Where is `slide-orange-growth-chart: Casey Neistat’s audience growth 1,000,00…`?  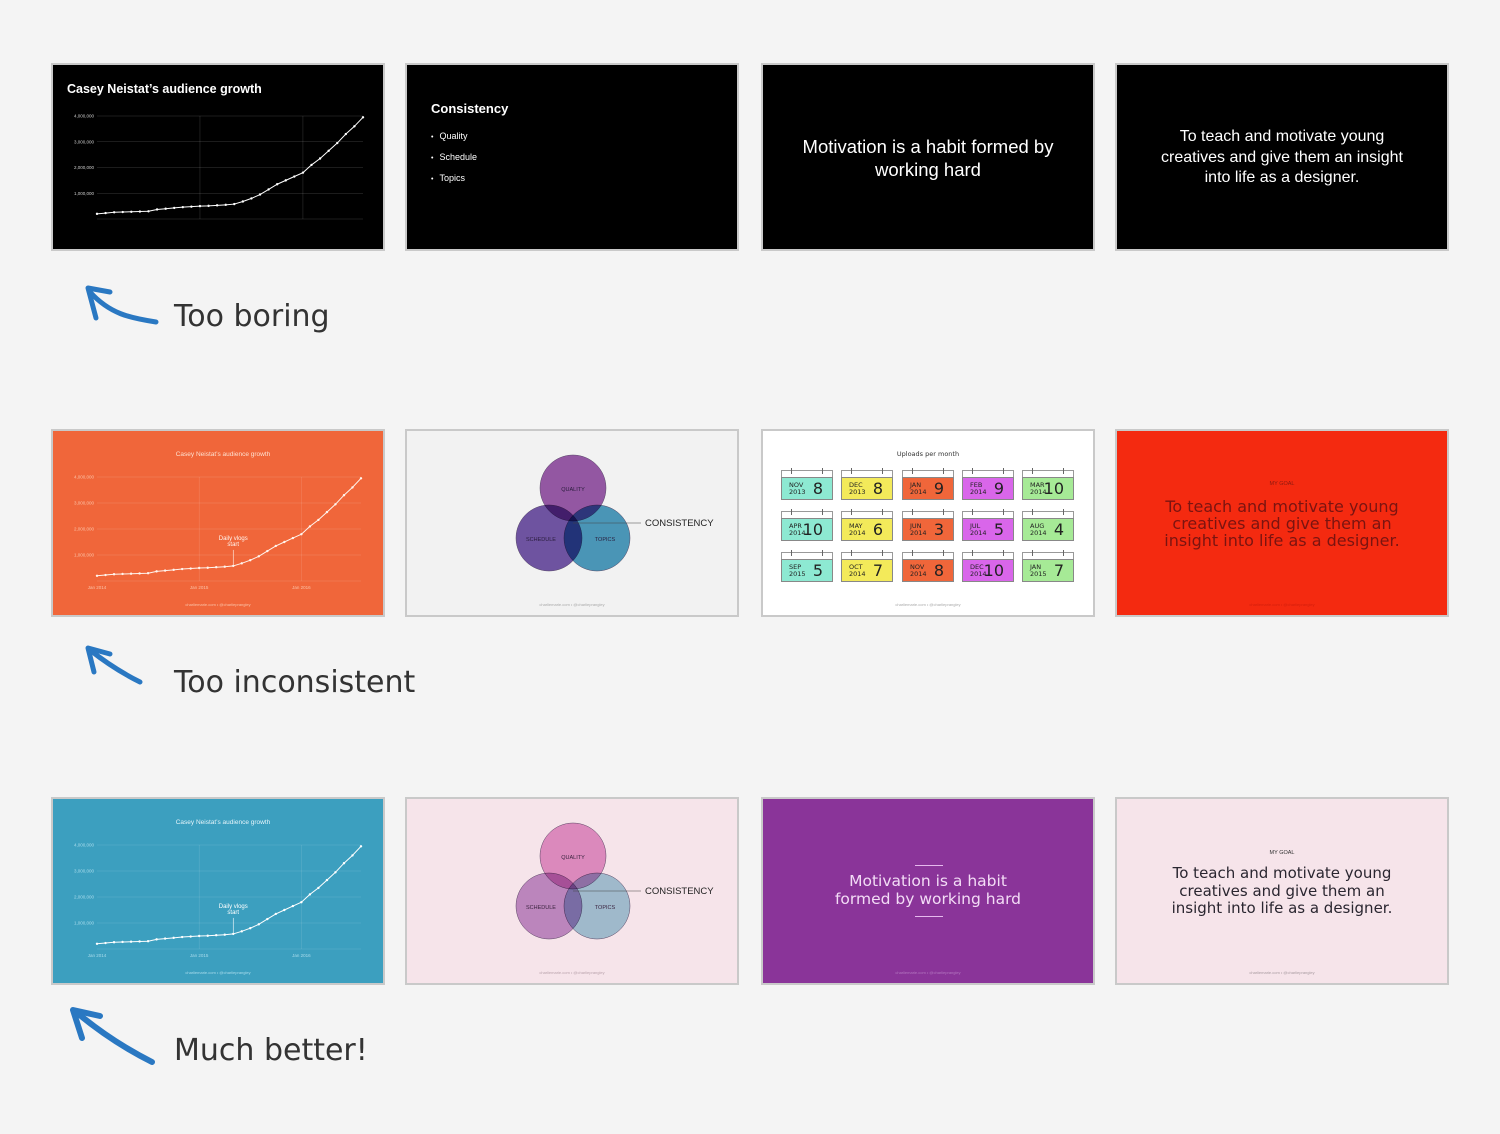
slide-orange-growth-chart: Casey Neistat’s audience growth 1,000,00… is located at coordinates (218, 523).